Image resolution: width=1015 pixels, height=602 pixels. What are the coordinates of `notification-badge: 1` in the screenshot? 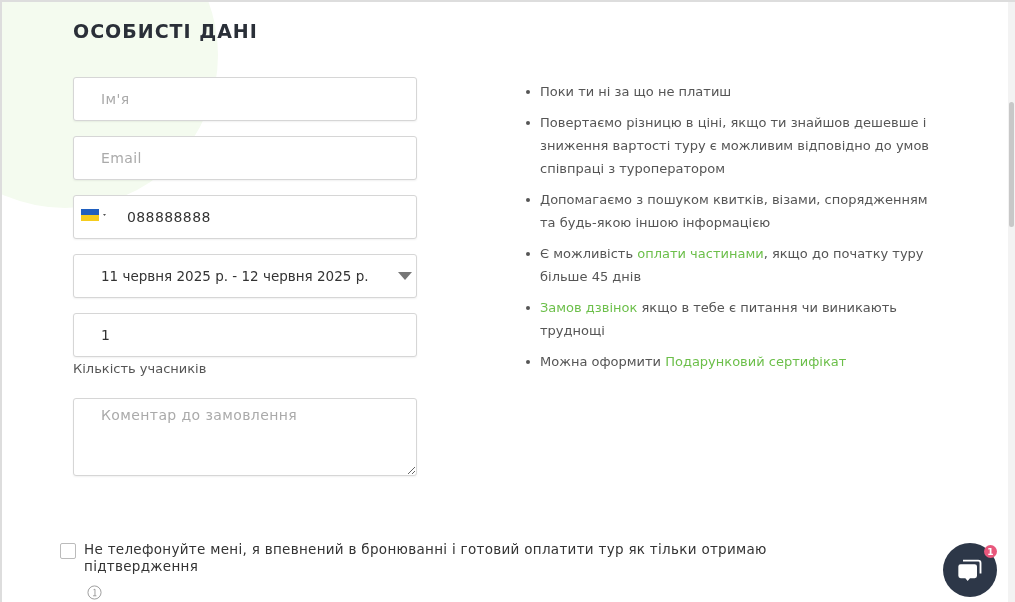 It's located at (990, 551).